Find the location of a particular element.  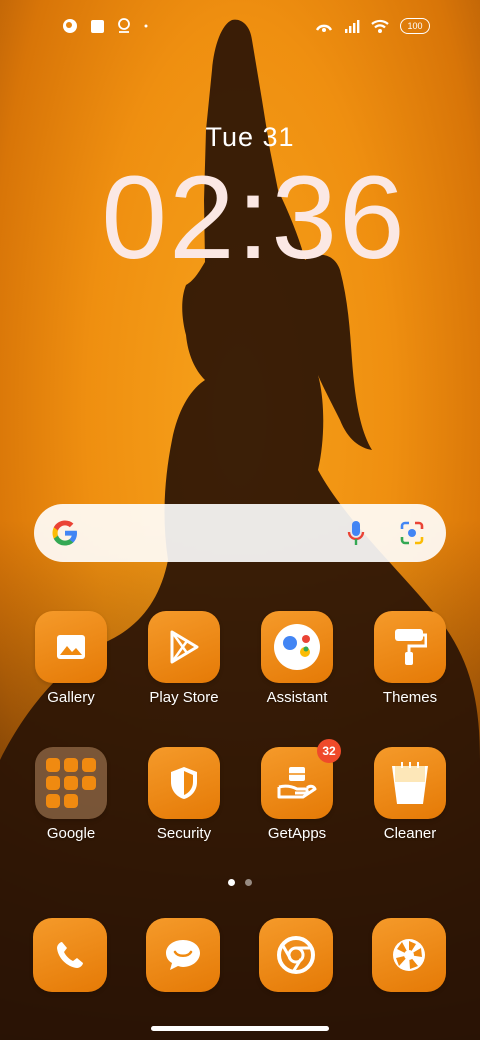

app-getapps: 32 GetApps is located at coordinates (297, 790).